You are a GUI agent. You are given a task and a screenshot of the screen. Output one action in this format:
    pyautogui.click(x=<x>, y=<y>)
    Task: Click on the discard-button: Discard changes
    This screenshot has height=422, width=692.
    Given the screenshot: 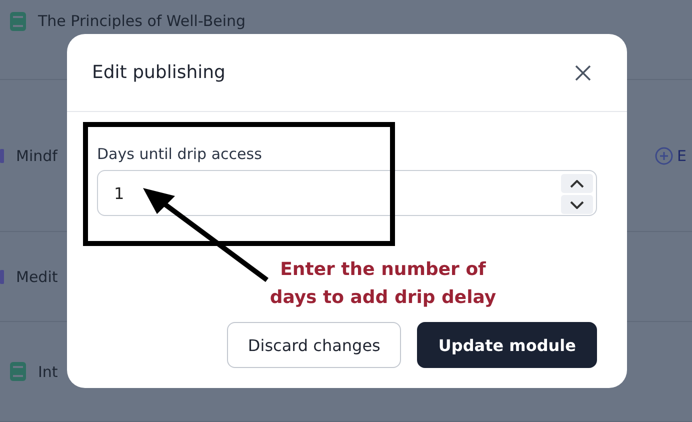 What is the action you would take?
    pyautogui.click(x=314, y=345)
    